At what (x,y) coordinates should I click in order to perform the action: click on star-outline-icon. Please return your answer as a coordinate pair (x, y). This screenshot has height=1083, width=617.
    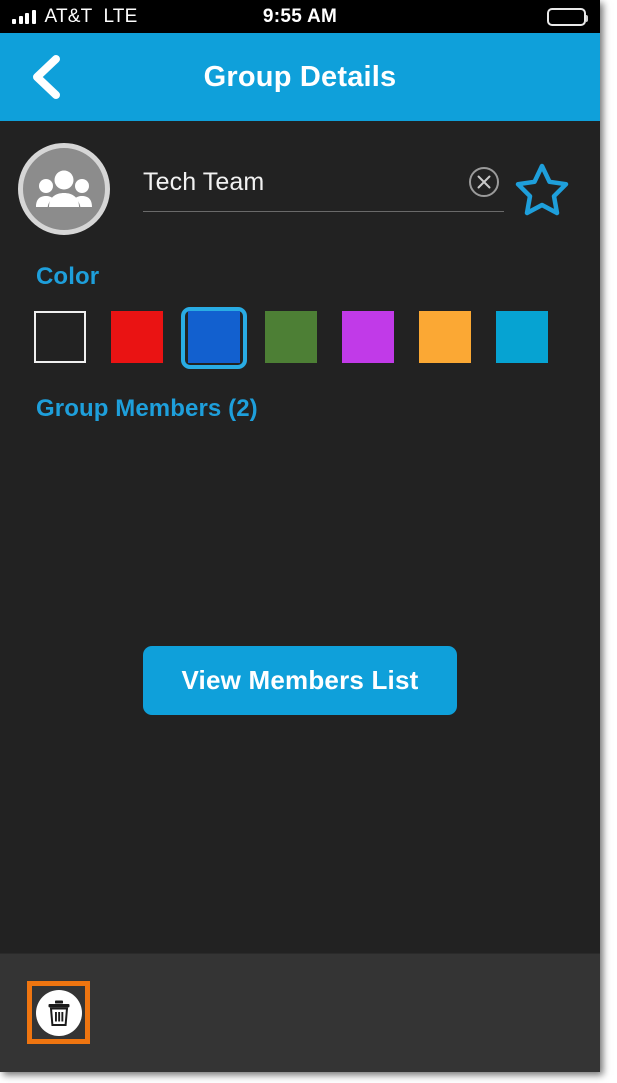
    Looking at the image, I should click on (542, 189).